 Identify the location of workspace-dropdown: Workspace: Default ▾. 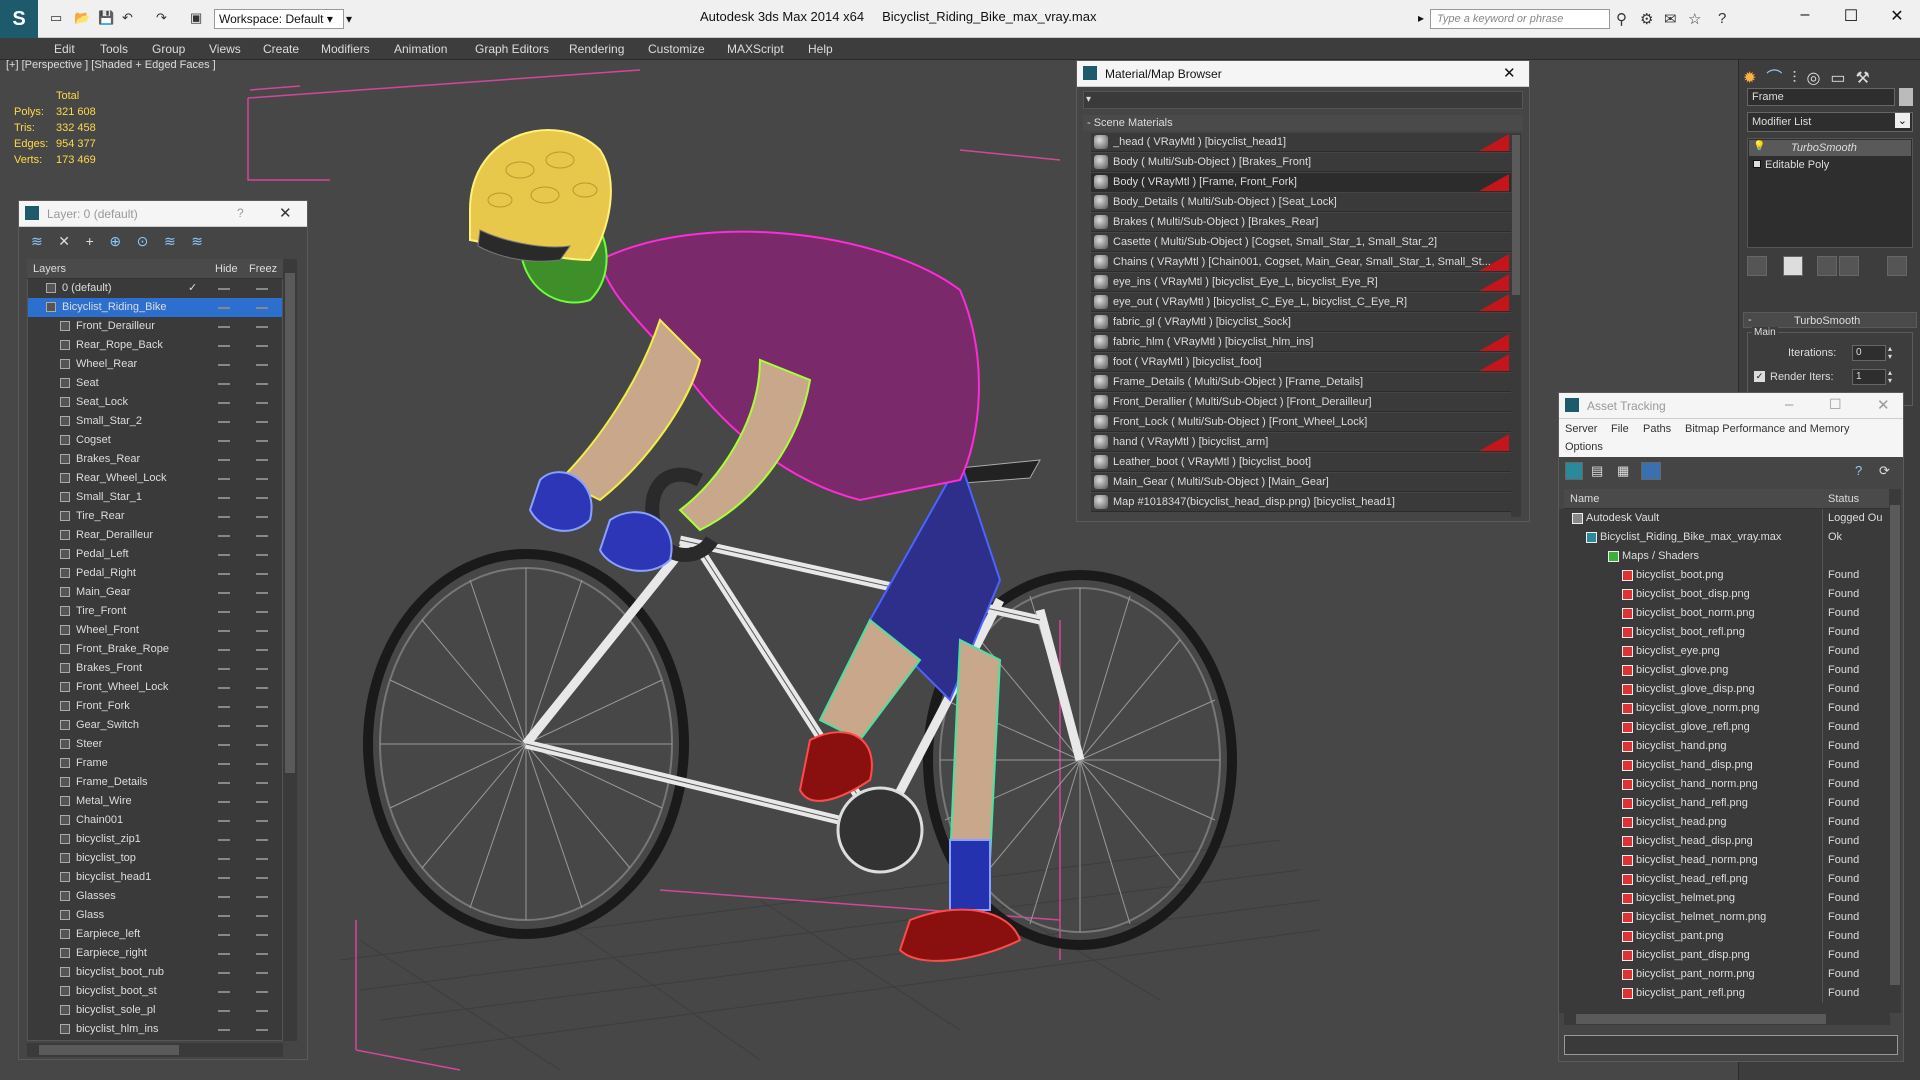
(279, 19).